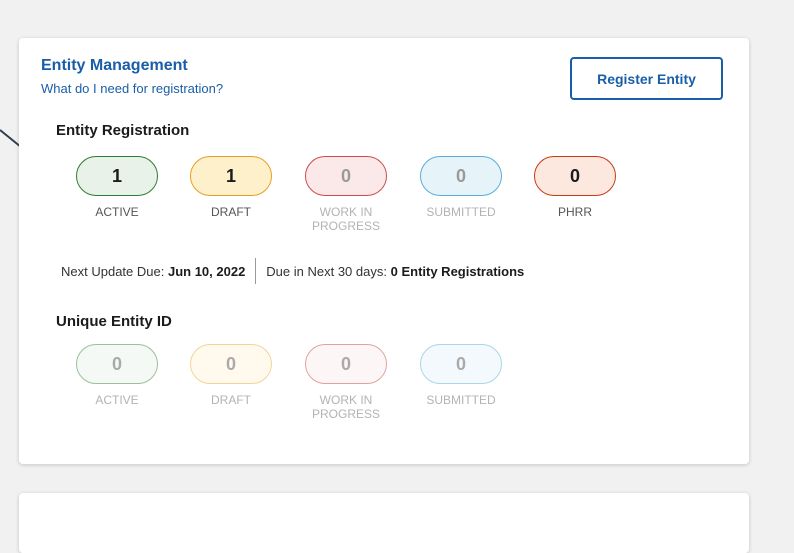  Describe the element at coordinates (117, 176) in the screenshot. I see `active-count-pill: 1` at that location.